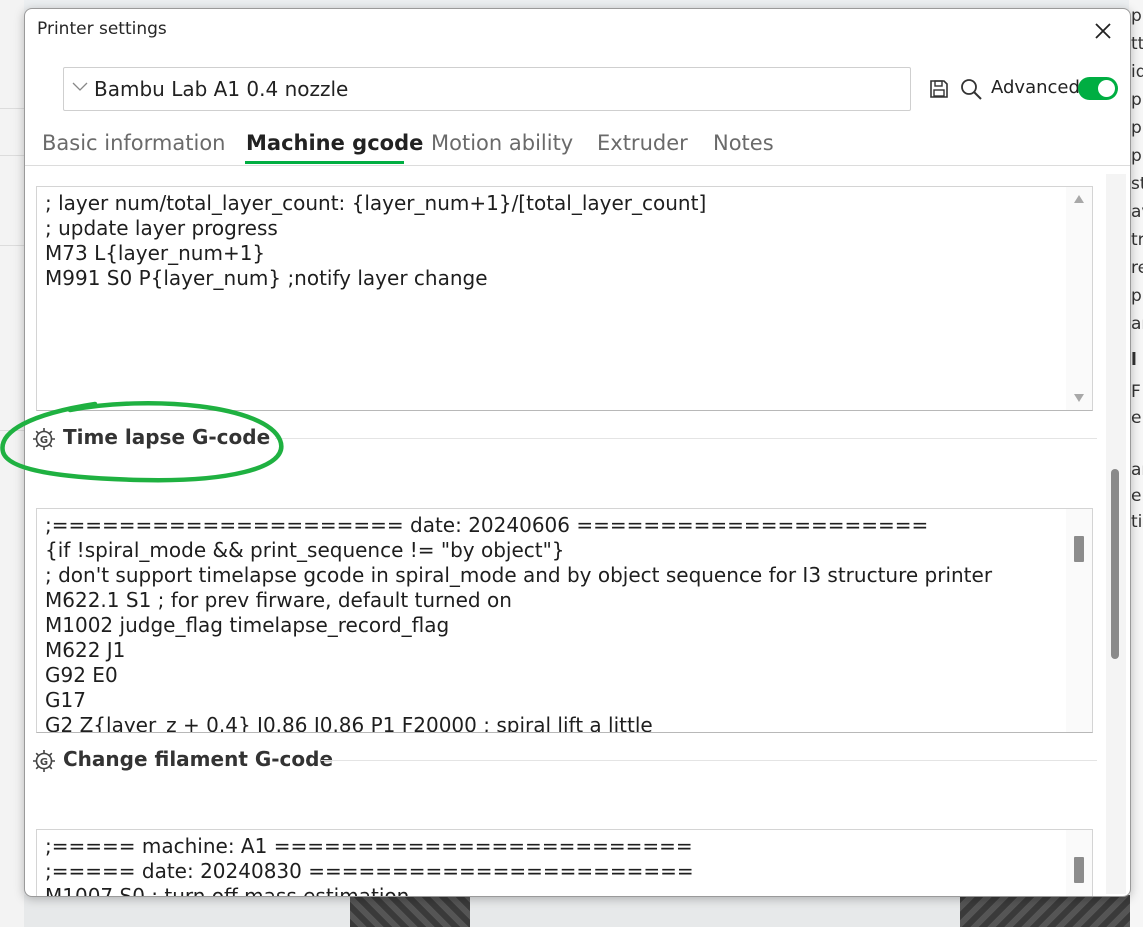 This screenshot has height=927, width=1143. I want to click on code-line: M622 J1, so click(85, 650).